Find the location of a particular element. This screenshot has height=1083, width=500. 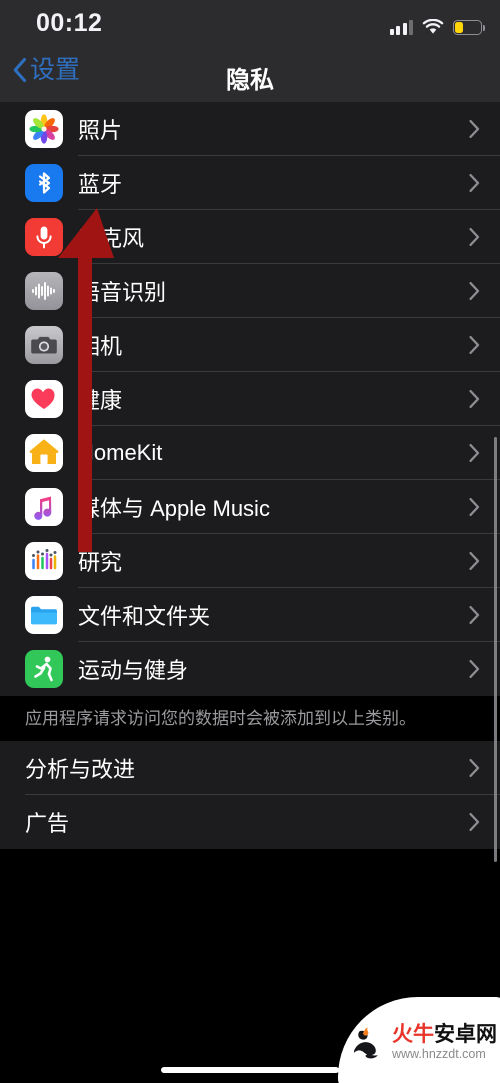

watermark-title: 火牛安卓网 is located at coordinates (444, 1034).